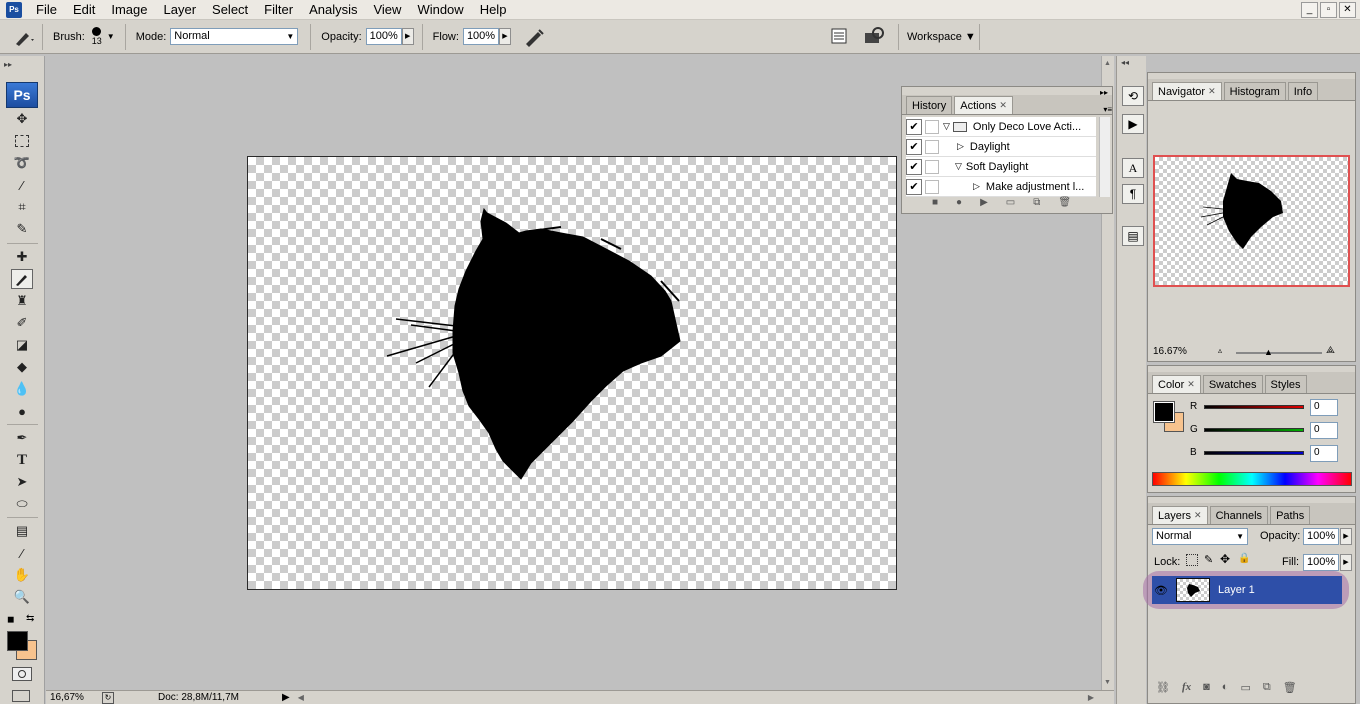 The image size is (1360, 704). Describe the element at coordinates (1064, 202) in the screenshot. I see `trash-icon: 🗑` at that location.